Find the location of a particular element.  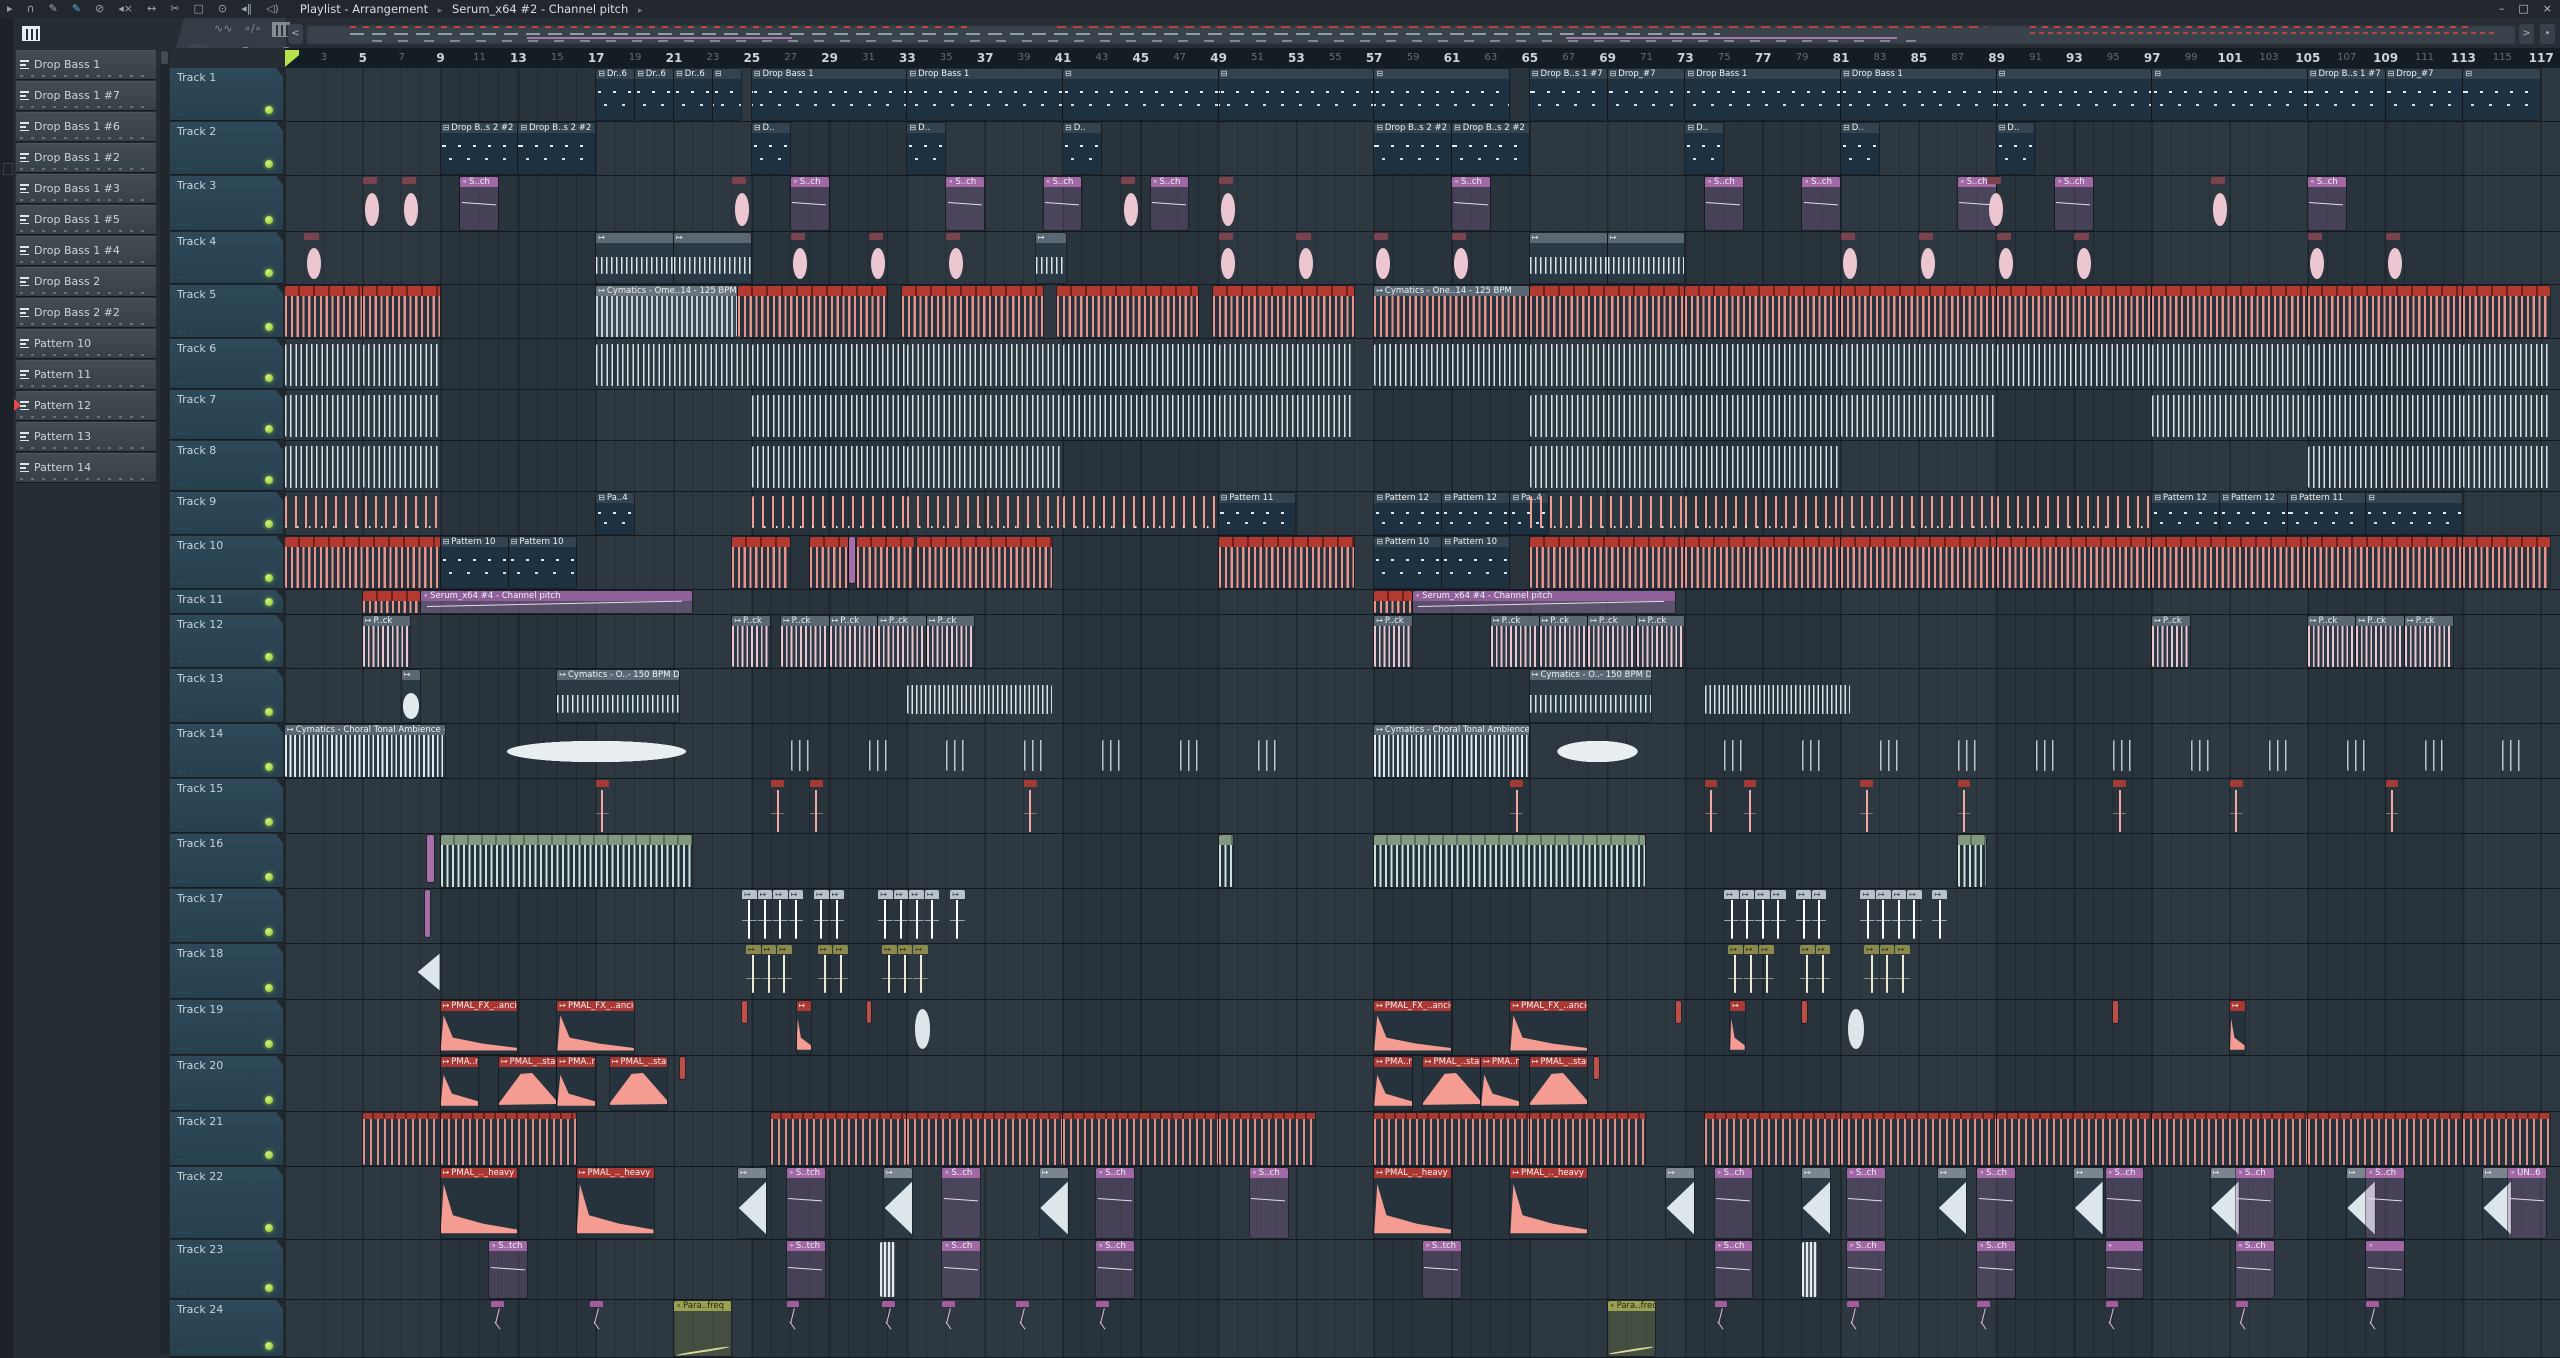

dock-icon is located at coordinates (8, 169).